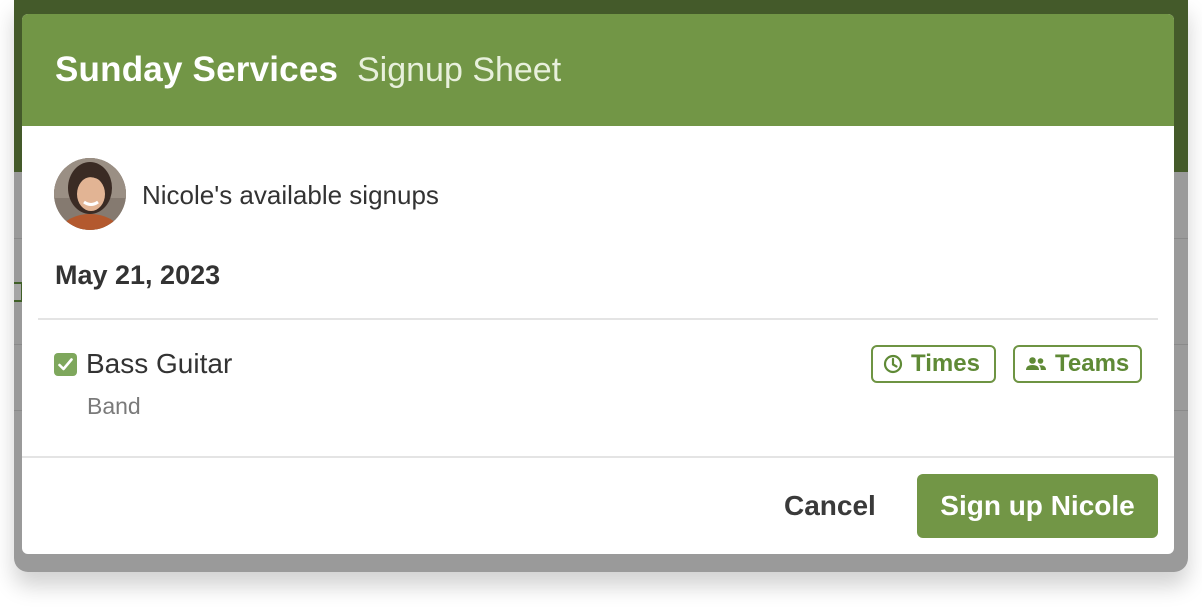 This screenshot has height=610, width=1202. I want to click on avatar-photo, so click(90, 194).